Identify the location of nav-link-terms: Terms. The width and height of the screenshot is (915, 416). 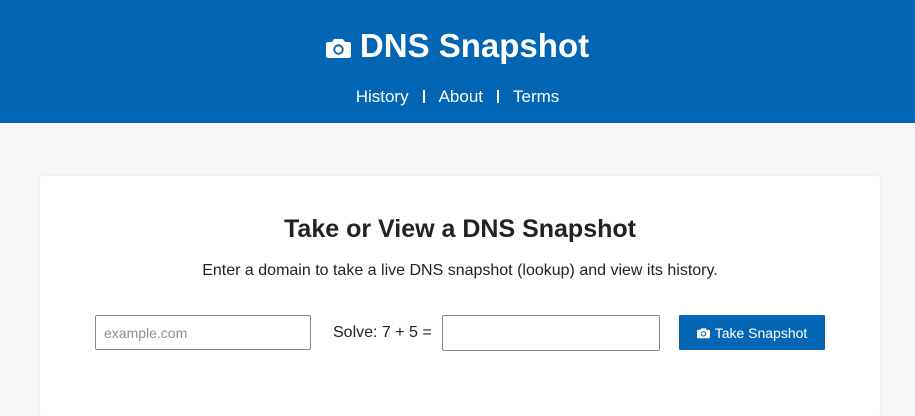
(536, 96).